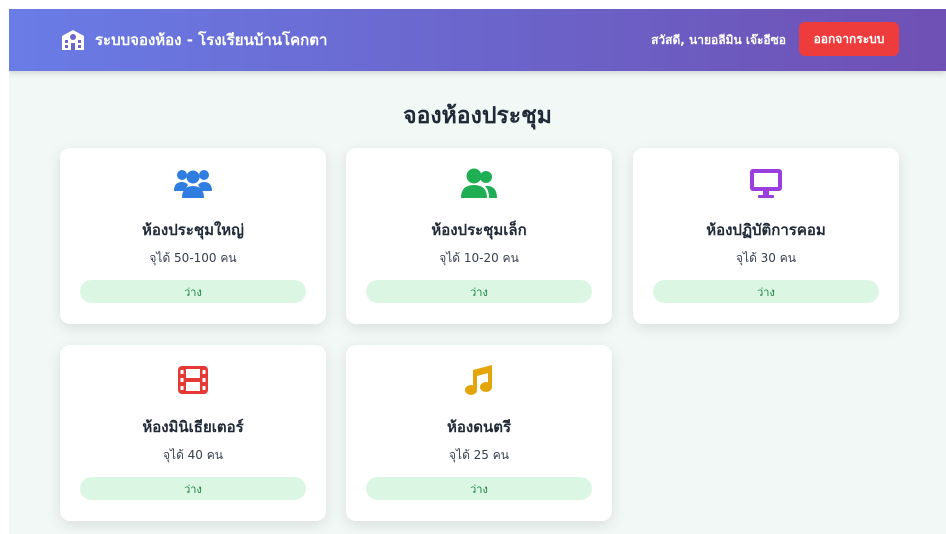  I want to click on room-card-music: ห้องดนตรี จุได้ 25 คน ว่าง, so click(479, 433).